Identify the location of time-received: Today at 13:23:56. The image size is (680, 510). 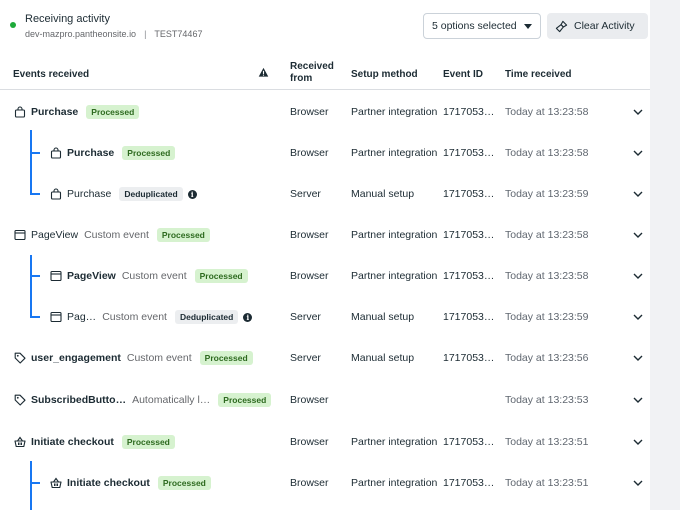
(547, 358).